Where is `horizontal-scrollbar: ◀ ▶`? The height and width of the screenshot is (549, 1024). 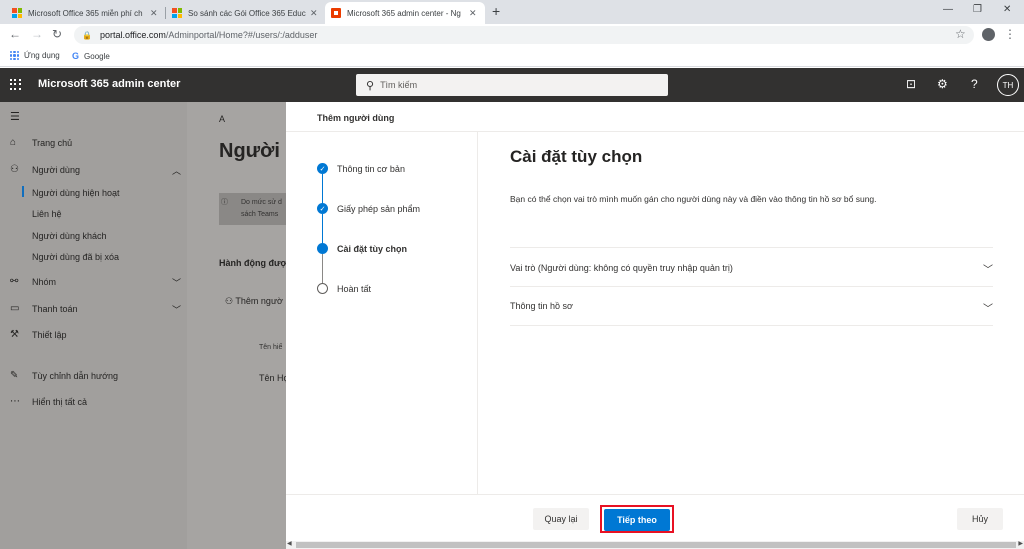 horizontal-scrollbar: ◀ ▶ is located at coordinates (655, 545).